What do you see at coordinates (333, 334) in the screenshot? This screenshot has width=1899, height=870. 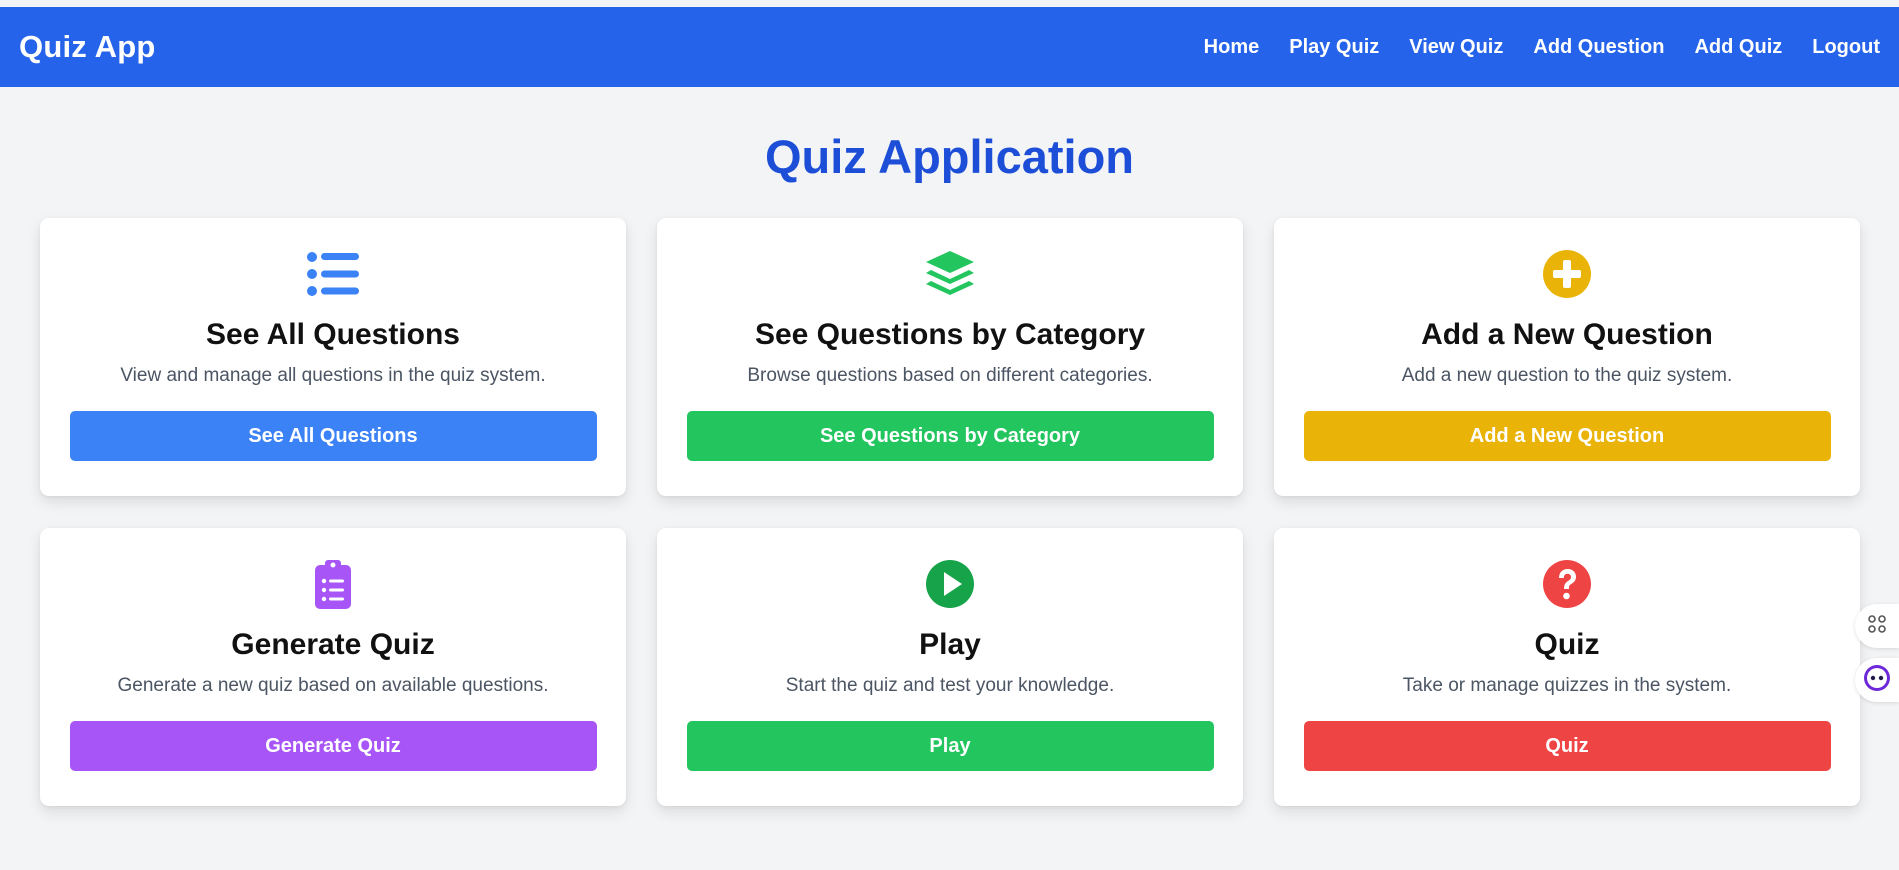 I see `card-title: See All Questions` at bounding box center [333, 334].